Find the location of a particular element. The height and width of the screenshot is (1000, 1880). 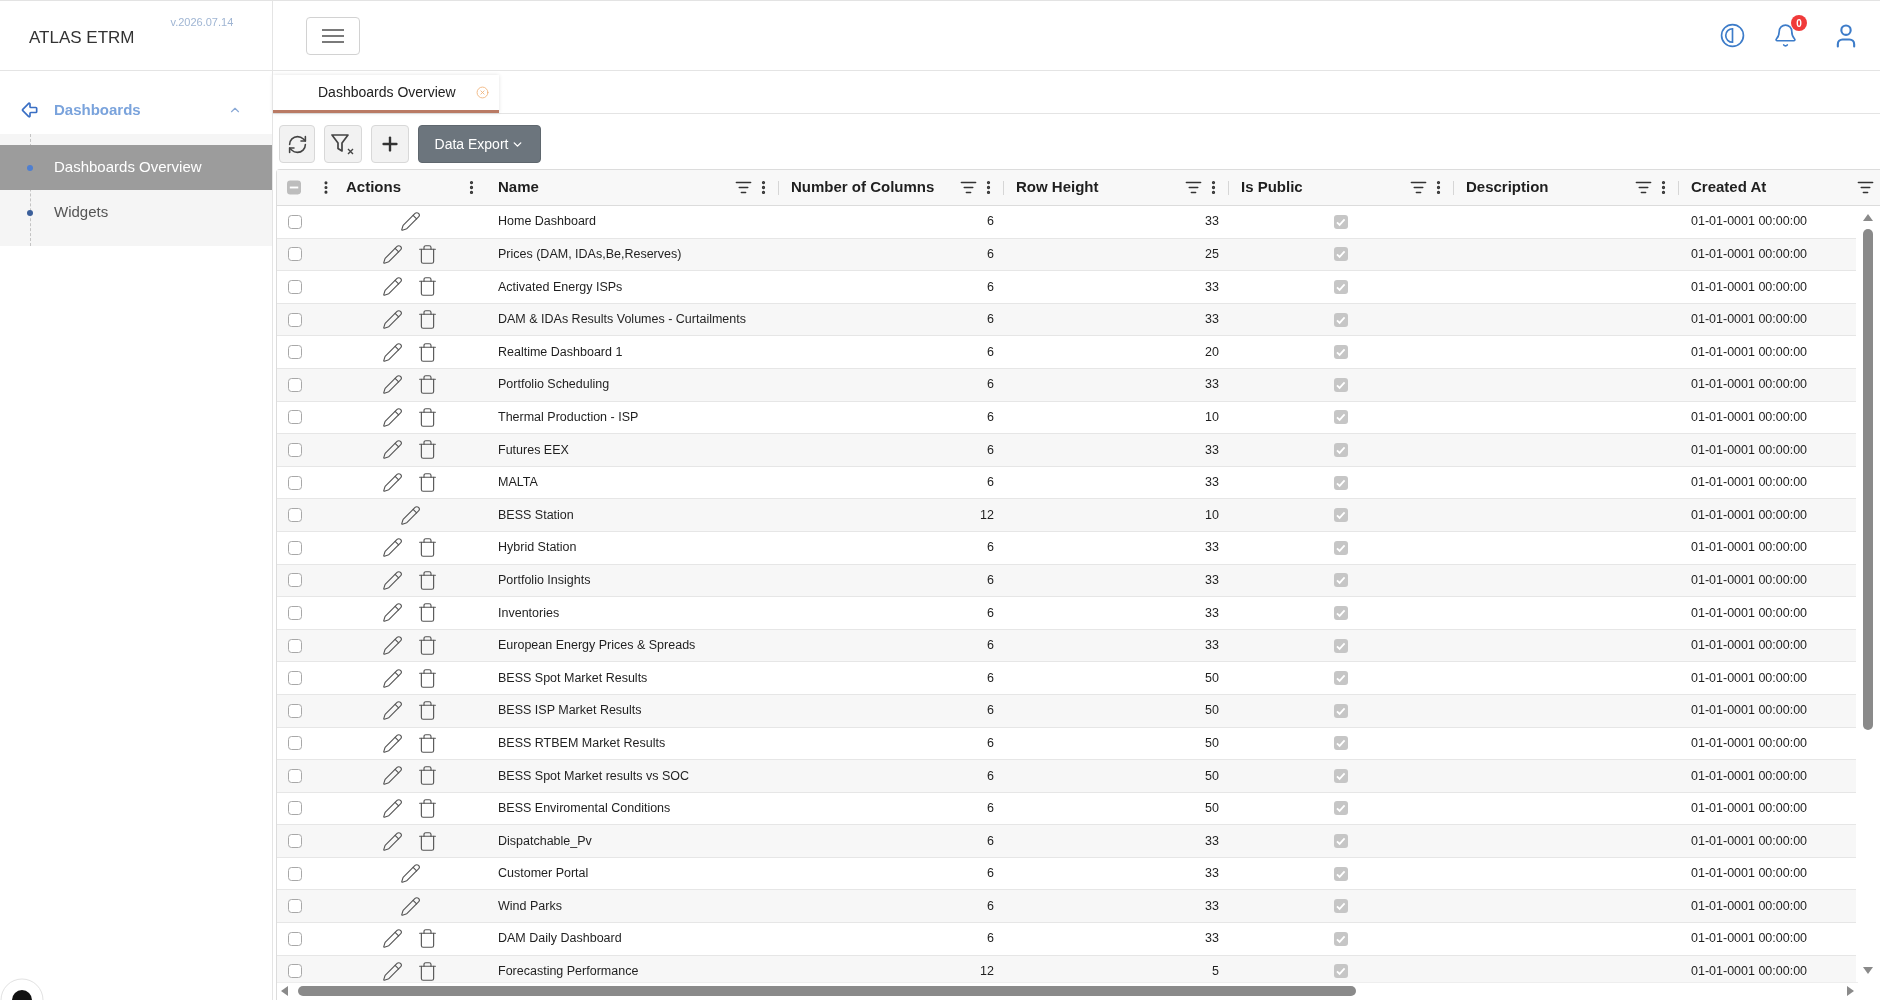

select-all-checkbox is located at coordinates (294, 187).